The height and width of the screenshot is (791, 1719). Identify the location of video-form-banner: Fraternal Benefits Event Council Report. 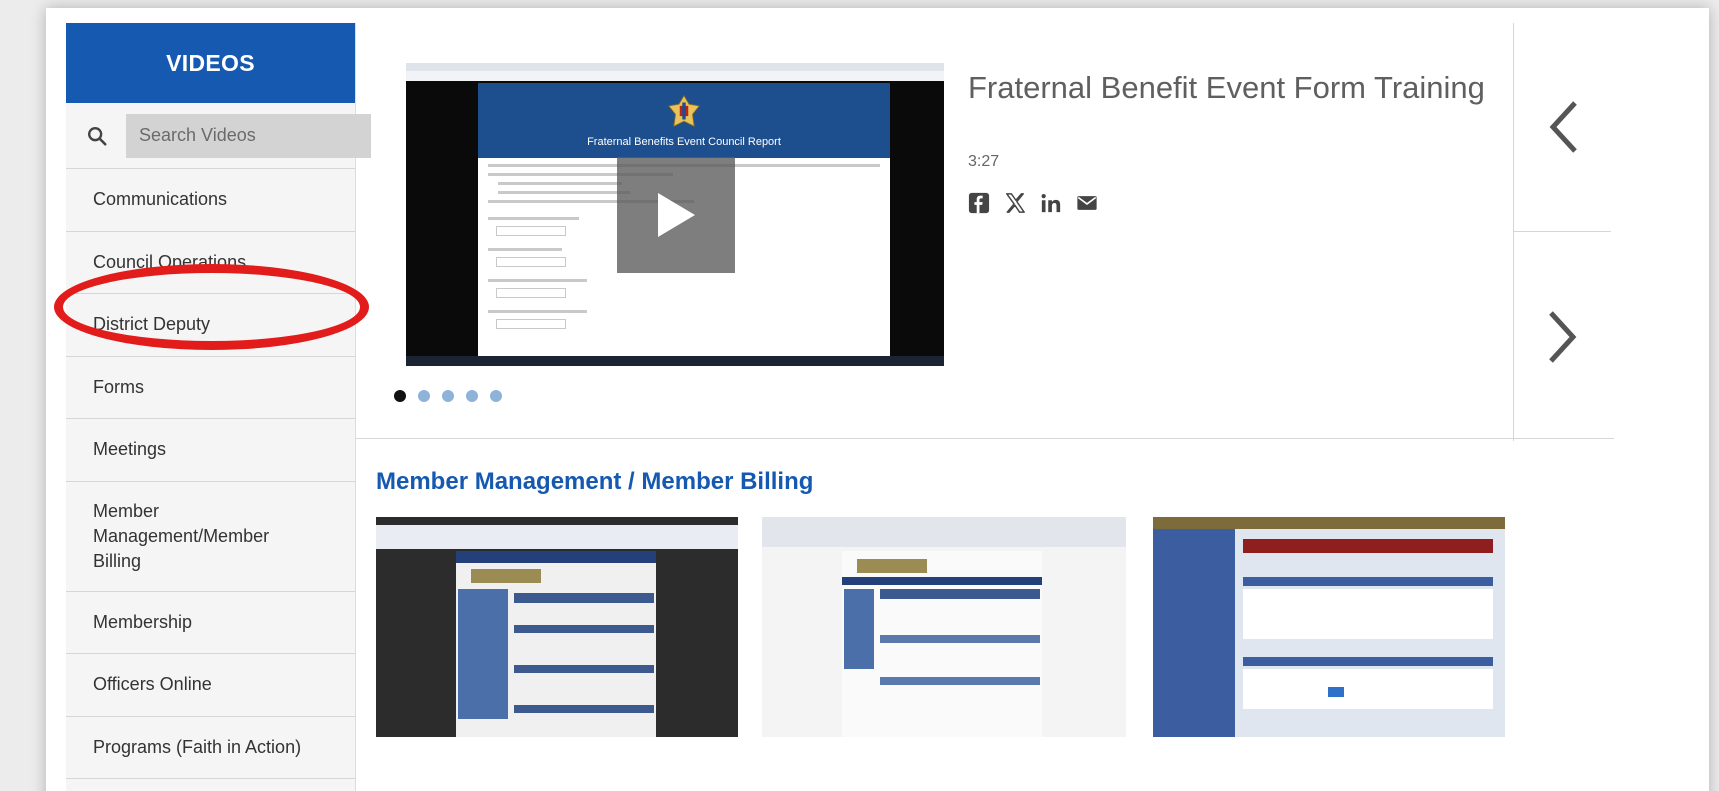
(684, 120).